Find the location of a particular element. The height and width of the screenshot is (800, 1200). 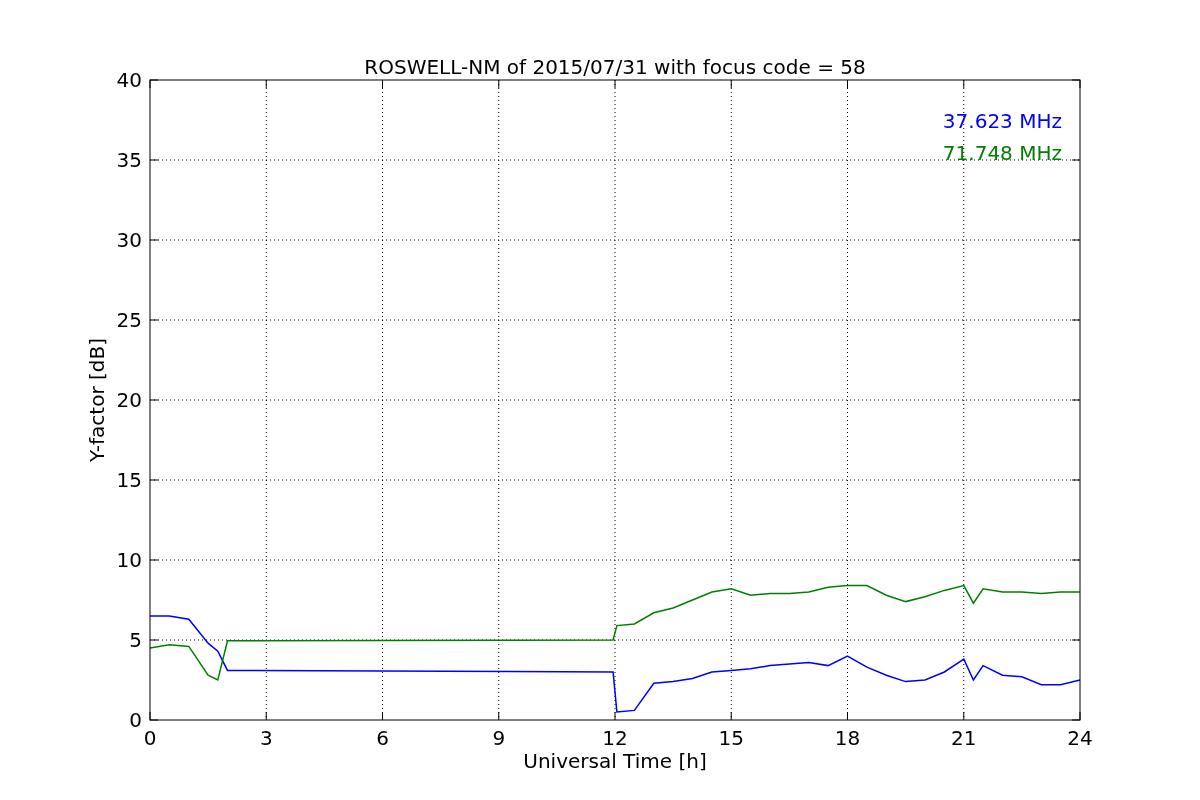

y-tick-label: 30 is located at coordinates (129, 240).